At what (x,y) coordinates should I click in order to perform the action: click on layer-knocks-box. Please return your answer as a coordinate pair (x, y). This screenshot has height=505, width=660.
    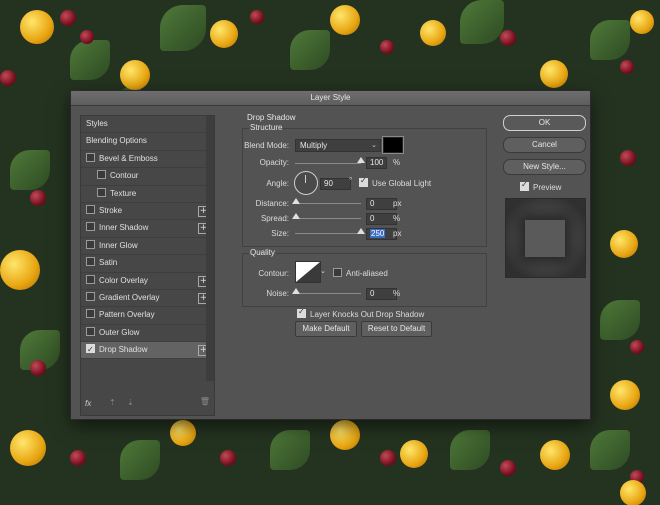
    Looking at the image, I should click on (301, 312).